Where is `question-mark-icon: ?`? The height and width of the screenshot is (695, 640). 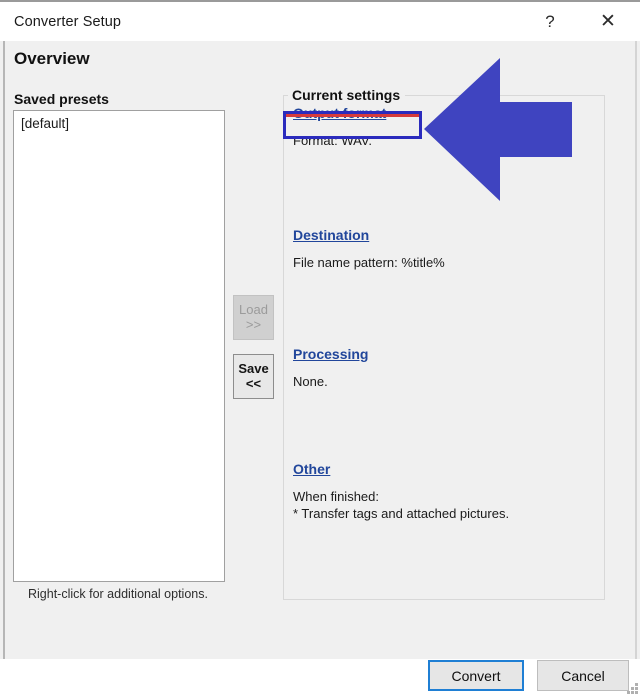 question-mark-icon: ? is located at coordinates (550, 21).